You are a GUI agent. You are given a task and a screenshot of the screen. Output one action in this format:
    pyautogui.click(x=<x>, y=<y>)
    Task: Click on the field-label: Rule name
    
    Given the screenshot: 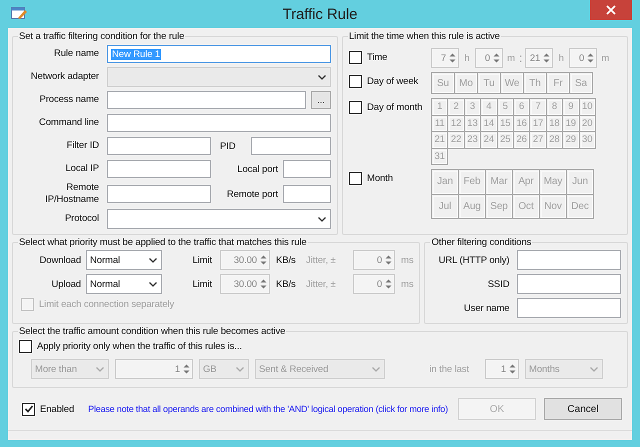 What is the action you would take?
    pyautogui.click(x=75, y=54)
    